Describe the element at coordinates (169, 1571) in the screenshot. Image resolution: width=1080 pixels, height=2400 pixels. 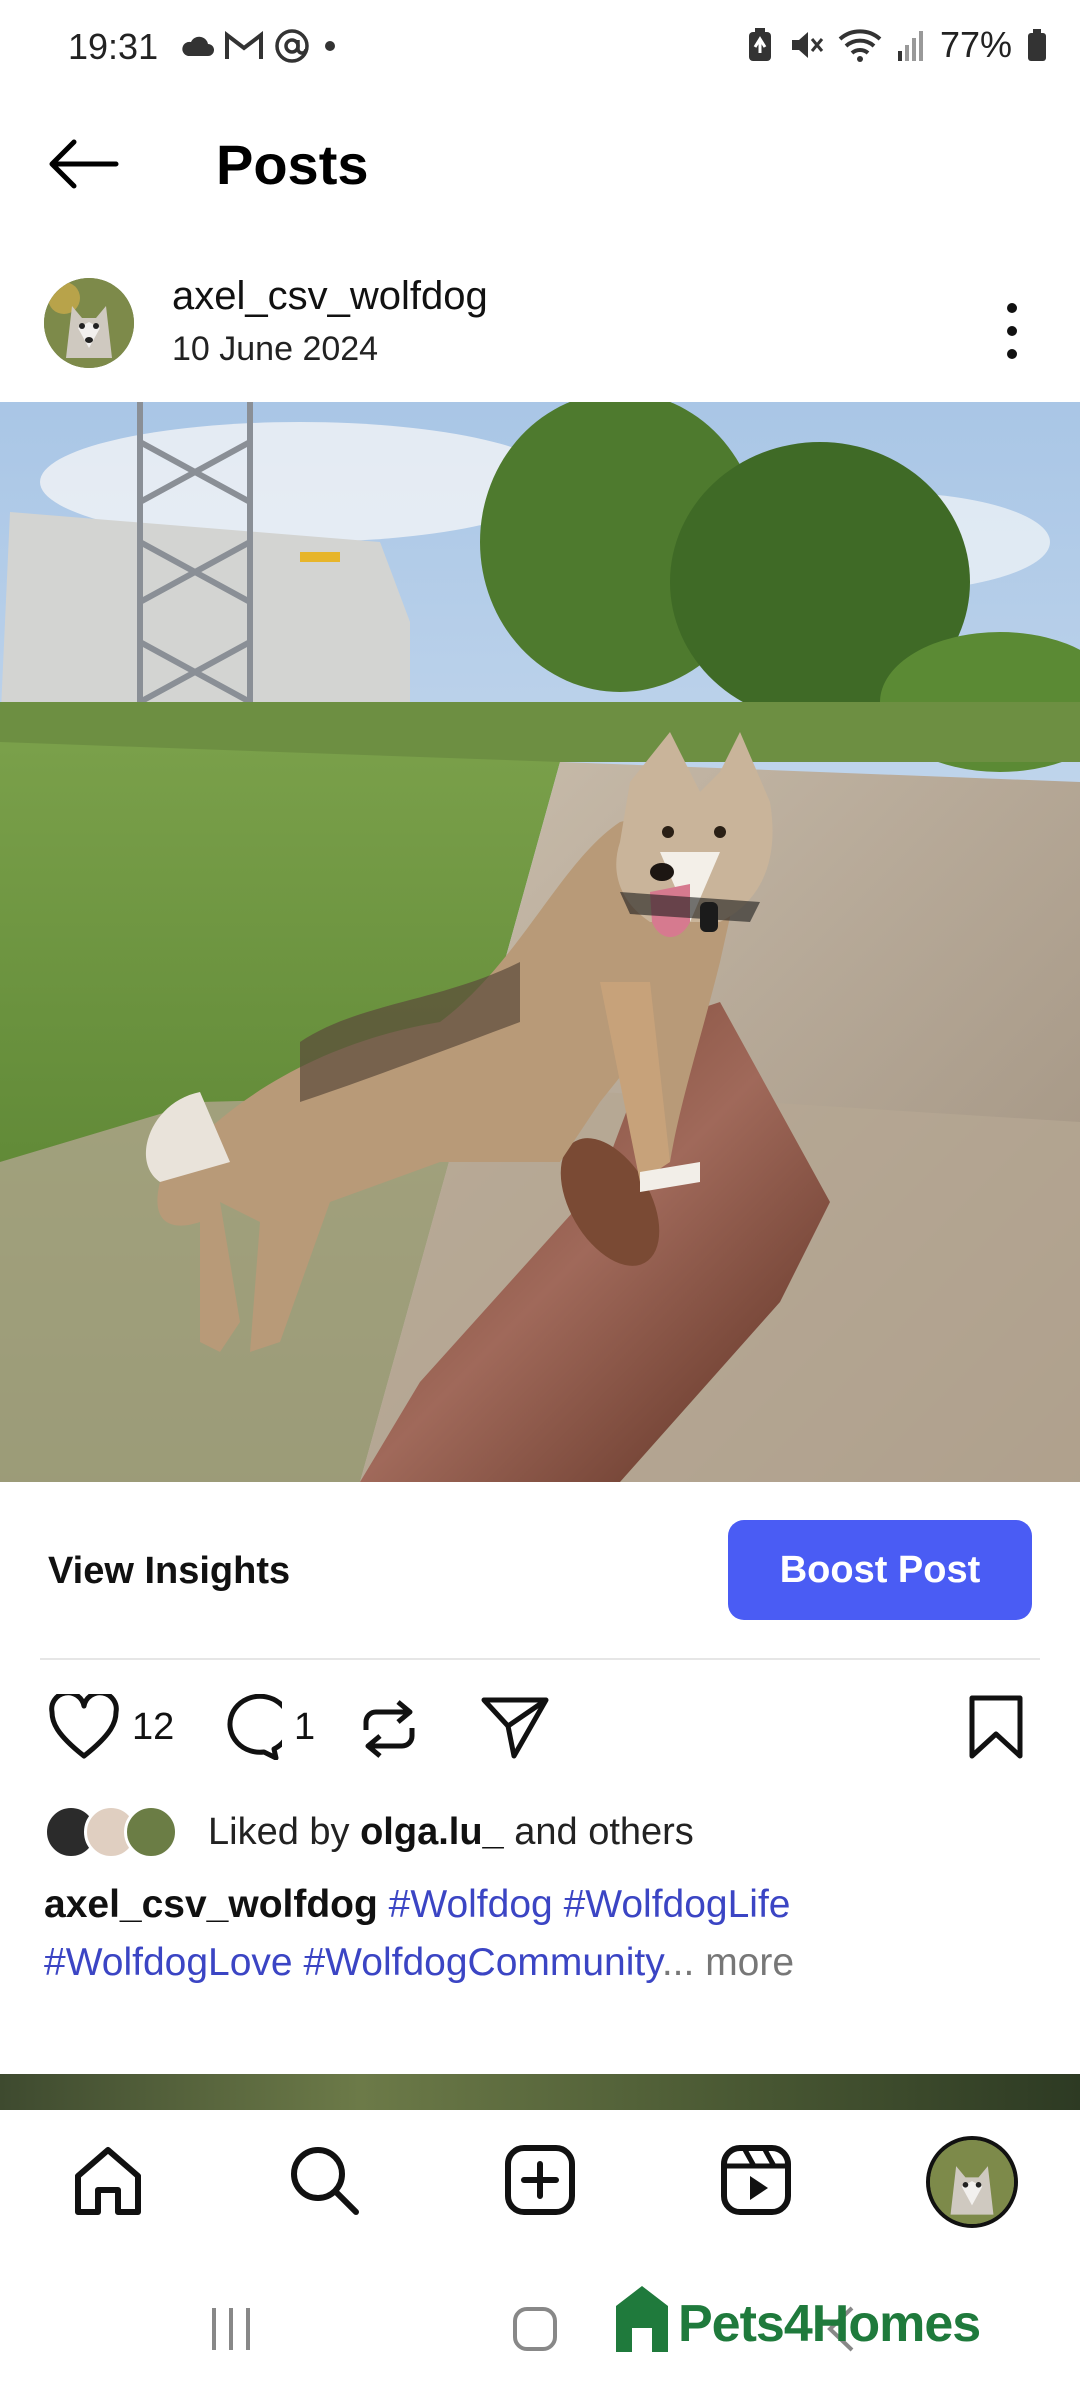
I see `view-insights-link: View Insights` at that location.